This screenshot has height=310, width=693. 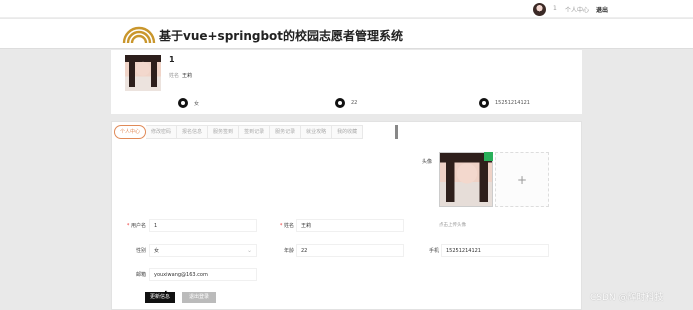 What do you see at coordinates (452, 225) in the screenshot?
I see `upload-hint: 点击上传头像` at bounding box center [452, 225].